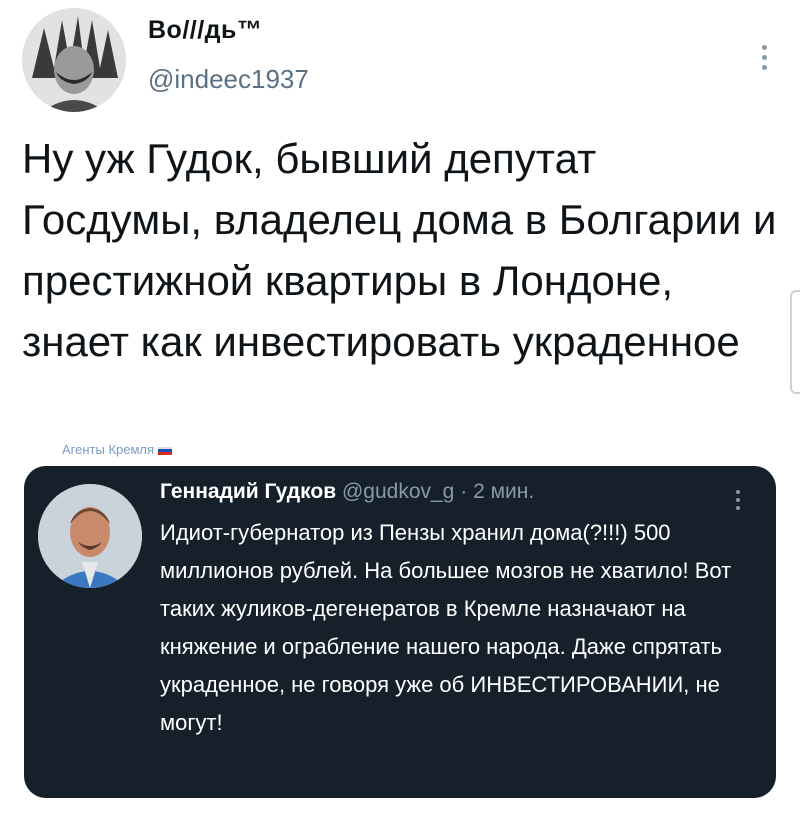 This screenshot has height=822, width=800. Describe the element at coordinates (228, 79) in the screenshot. I see `author-handle: @indeec1937` at that location.